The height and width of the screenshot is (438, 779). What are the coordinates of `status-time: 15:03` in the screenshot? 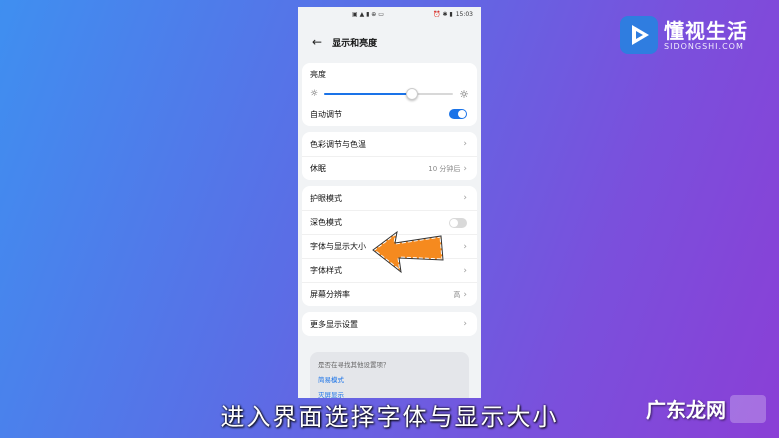 It's located at (464, 14).